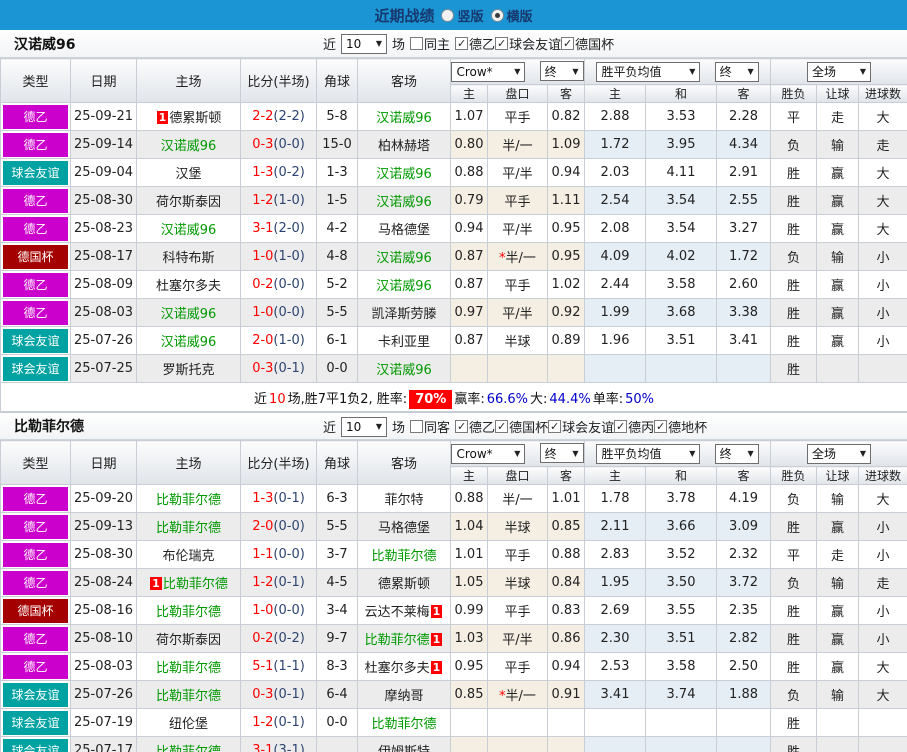 This screenshot has width=907, height=752. I want to click on halftime-score: (1-0), so click(289, 256).